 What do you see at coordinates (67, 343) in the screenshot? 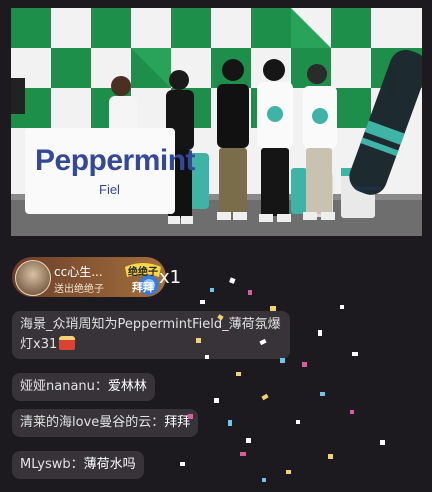
I see `cake-icon` at bounding box center [67, 343].